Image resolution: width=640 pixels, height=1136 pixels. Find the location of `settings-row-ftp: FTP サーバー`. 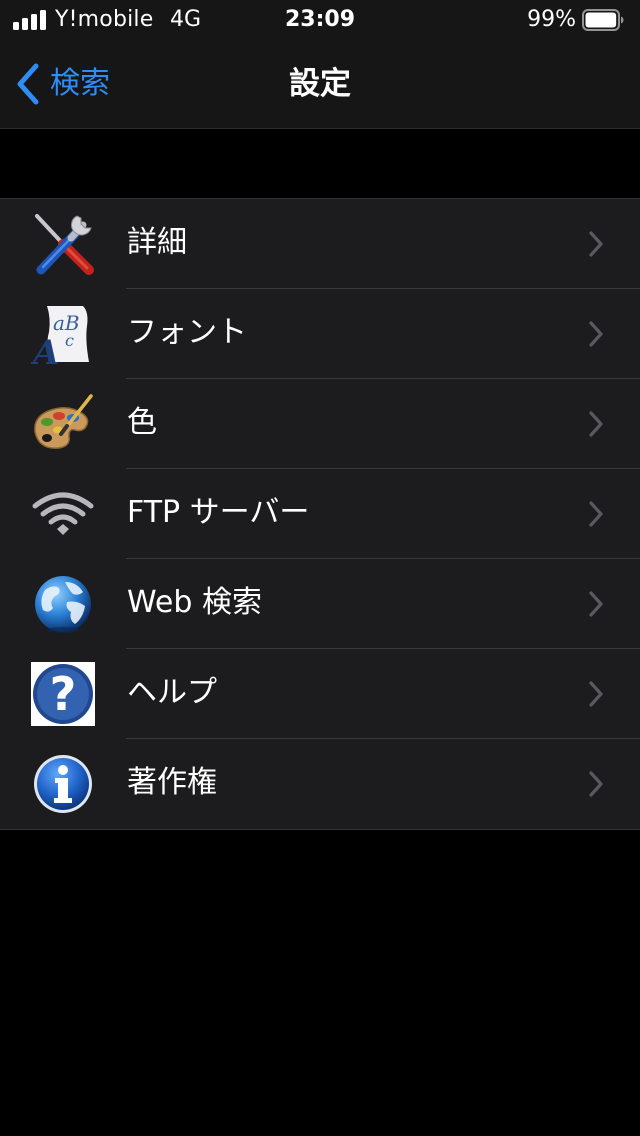

settings-row-ftp: FTP サーバー is located at coordinates (320, 514).